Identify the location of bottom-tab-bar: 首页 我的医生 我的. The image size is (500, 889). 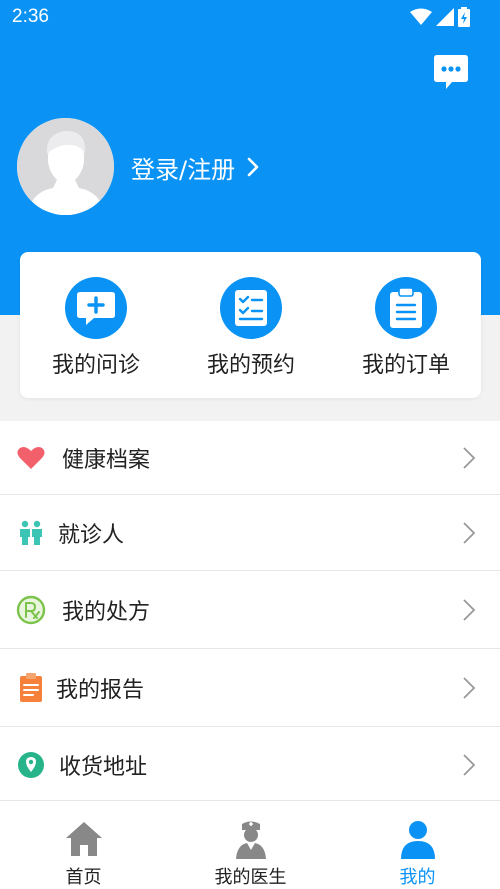
(250, 844).